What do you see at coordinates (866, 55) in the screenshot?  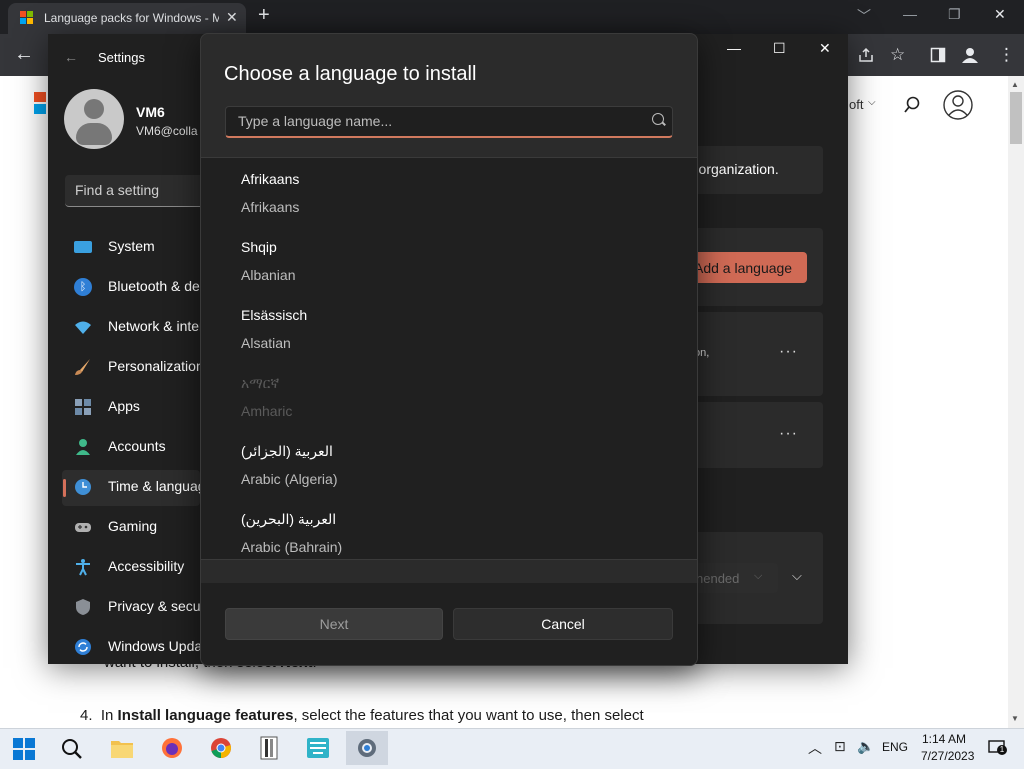 I see `share-icon` at bounding box center [866, 55].